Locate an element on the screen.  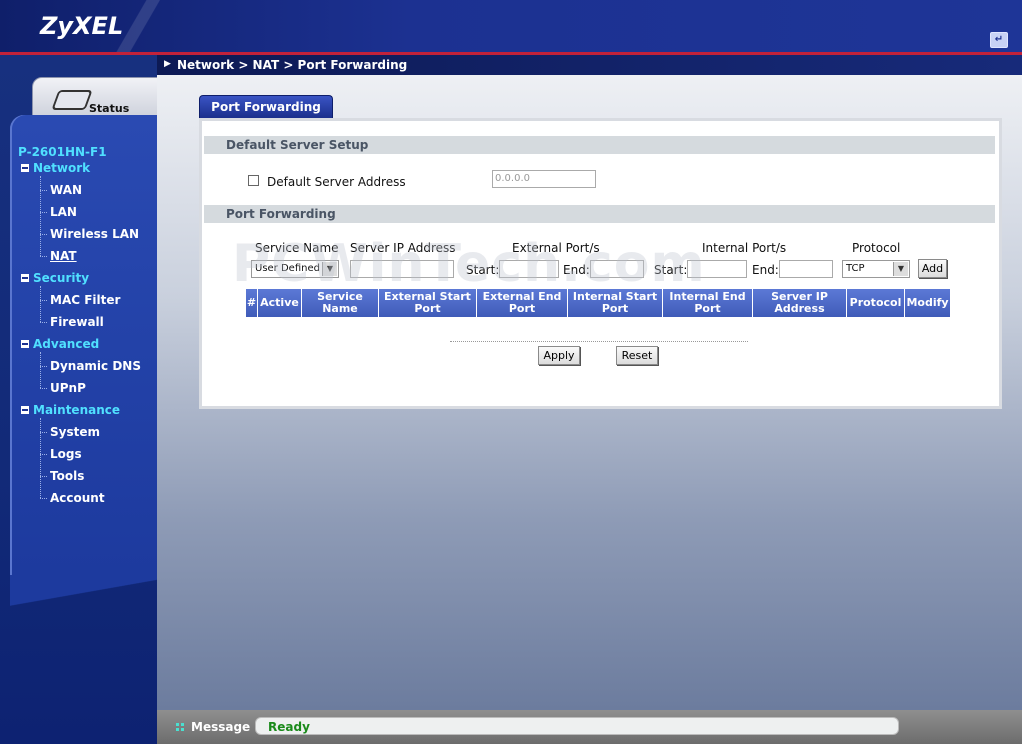
nav-group-maintenance: Maintenance is located at coordinates (70, 410).